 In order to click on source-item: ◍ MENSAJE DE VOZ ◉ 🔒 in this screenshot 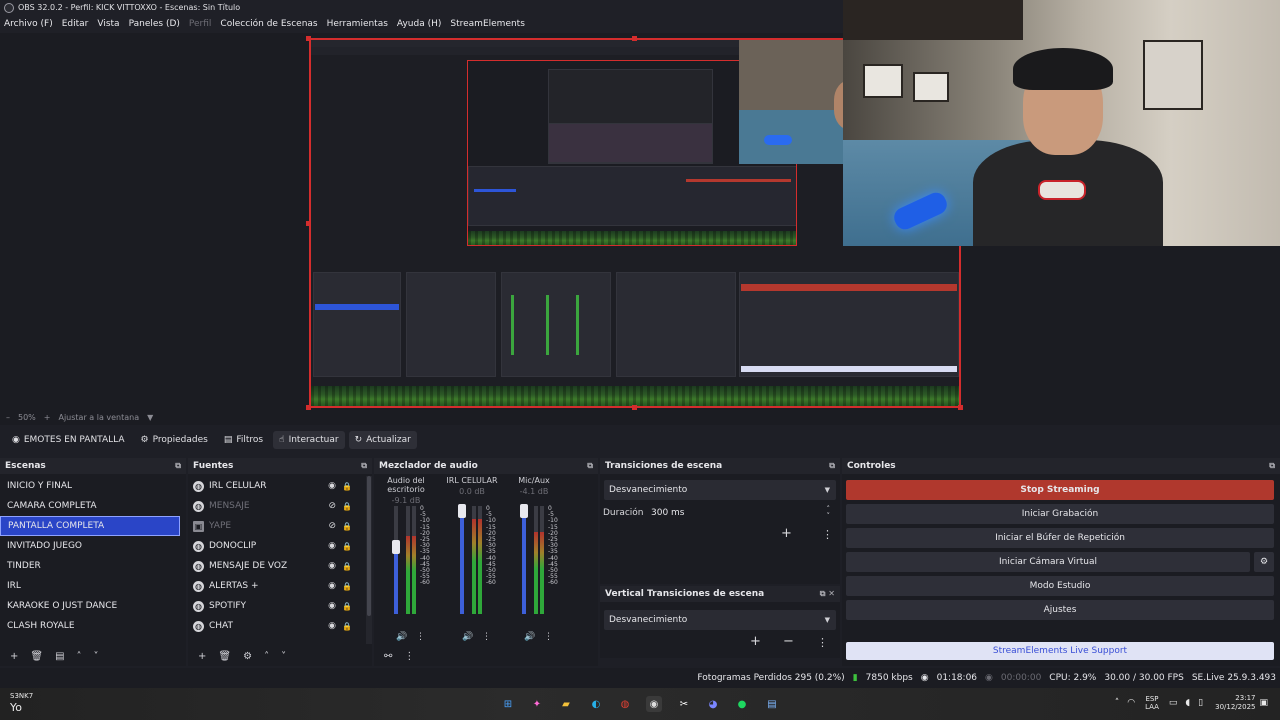, I will do `click(274, 566)`.